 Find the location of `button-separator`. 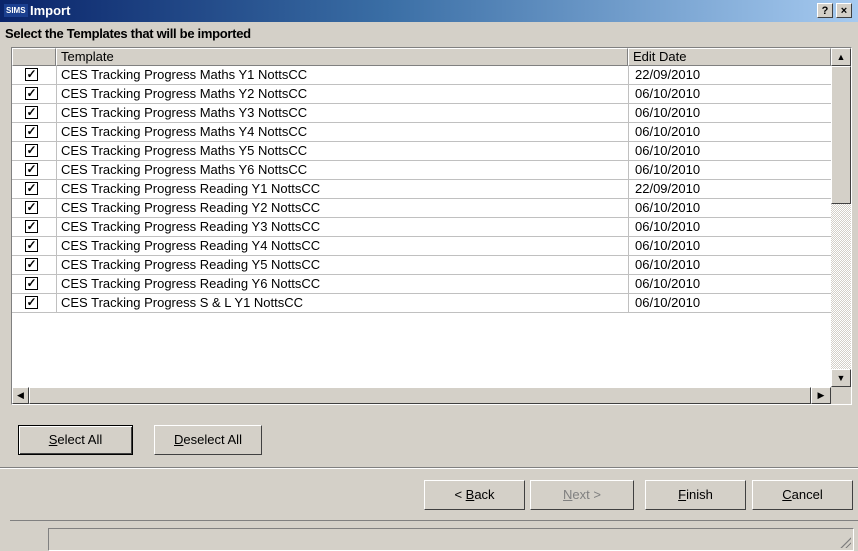

button-separator is located at coordinates (429, 468).